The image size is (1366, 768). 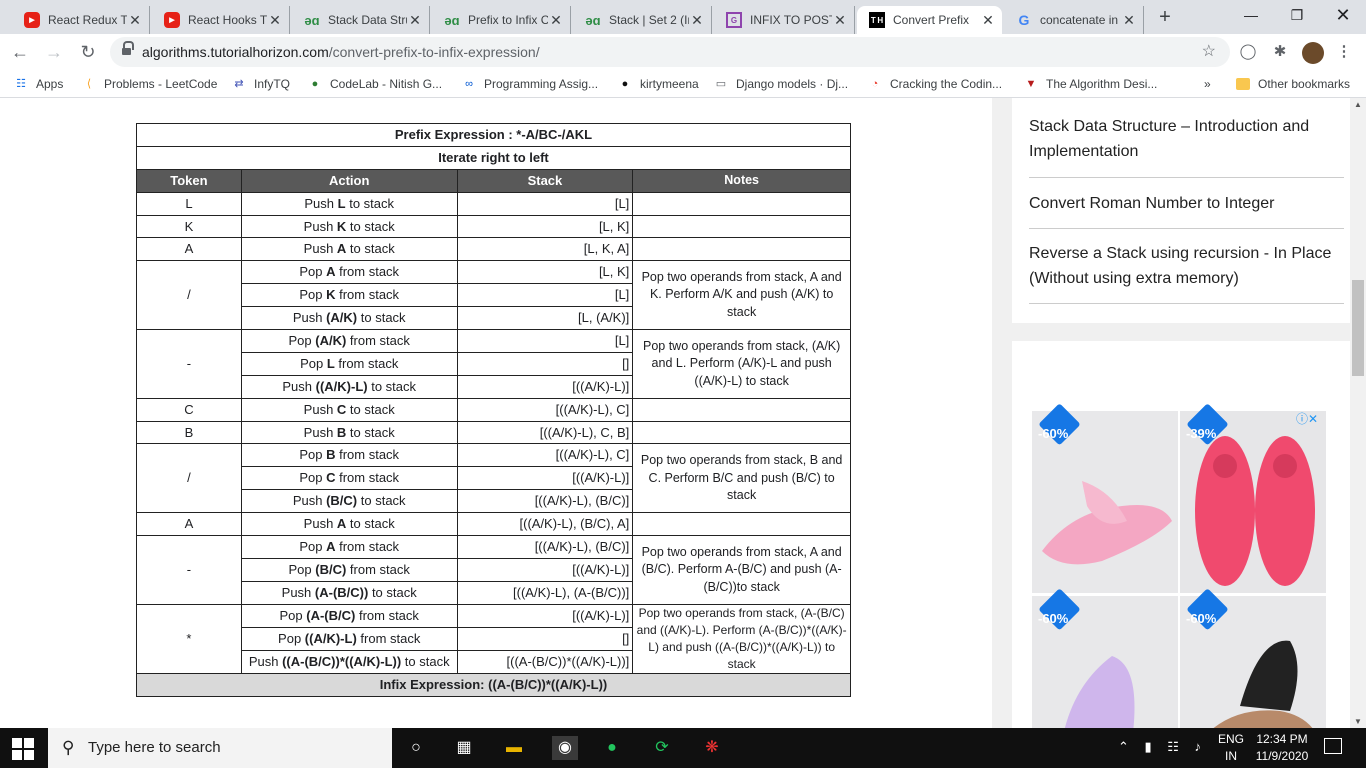 What do you see at coordinates (712, 748) in the screenshot?
I see `spider-app-icon: ❋` at bounding box center [712, 748].